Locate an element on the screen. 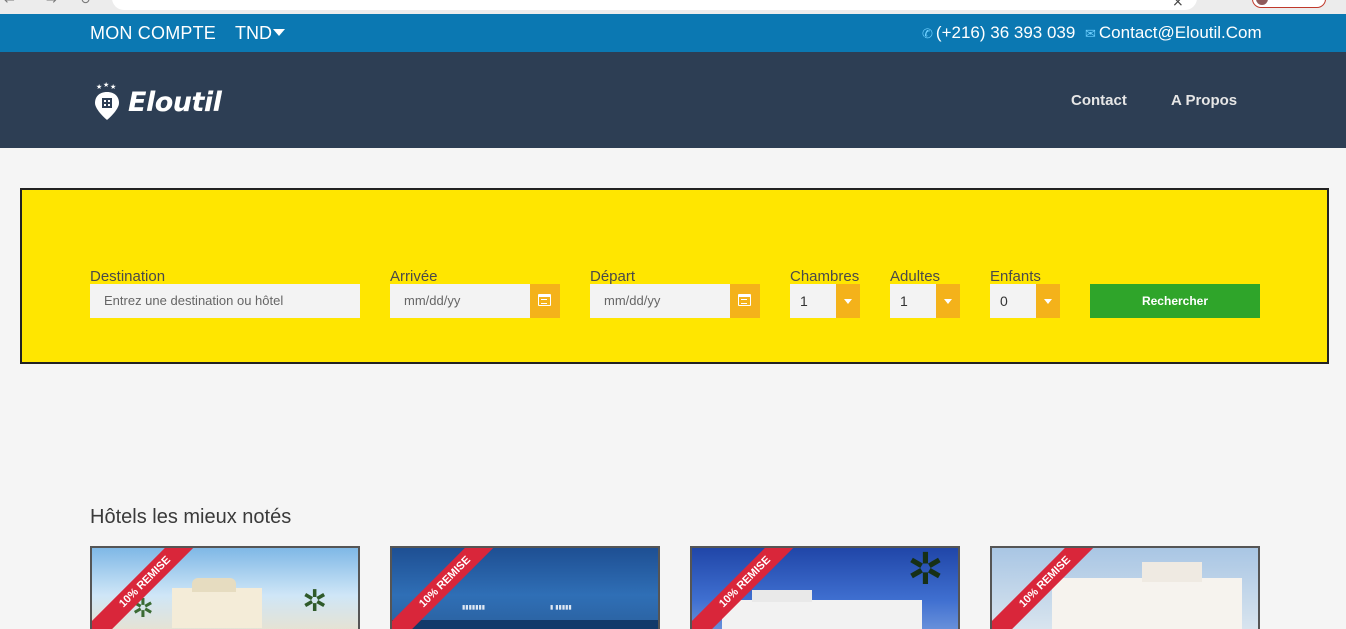 This screenshot has height=629, width=1346. destination-input: Entrez une destination ou hôtel is located at coordinates (225, 301).